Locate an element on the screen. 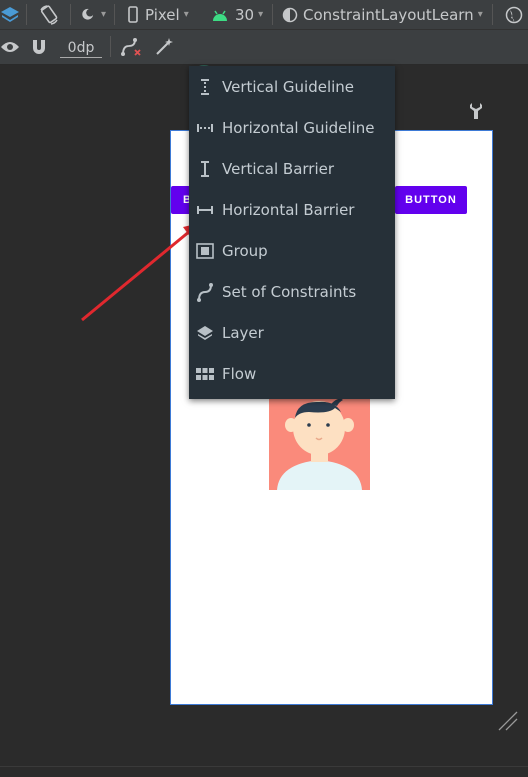 The width and height of the screenshot is (528, 777). menu-item-label: Vertical Guideline is located at coordinates (288, 86).